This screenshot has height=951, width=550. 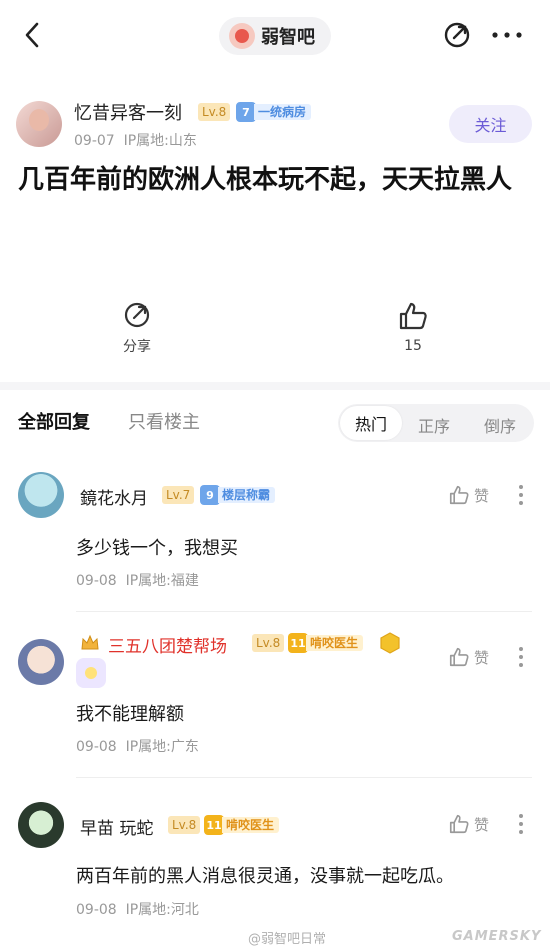 I want to click on follow-button: 关注, so click(x=490, y=124).